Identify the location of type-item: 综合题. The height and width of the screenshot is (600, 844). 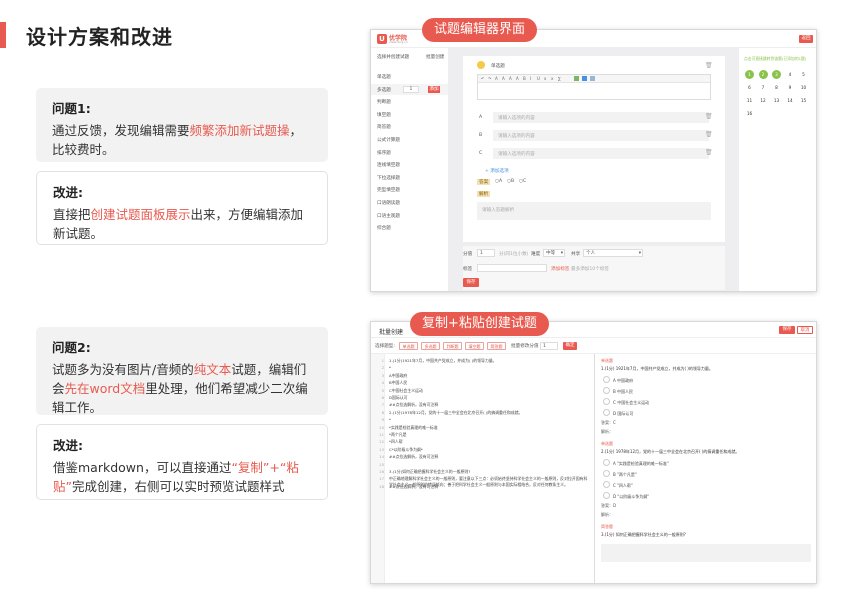
(409, 227).